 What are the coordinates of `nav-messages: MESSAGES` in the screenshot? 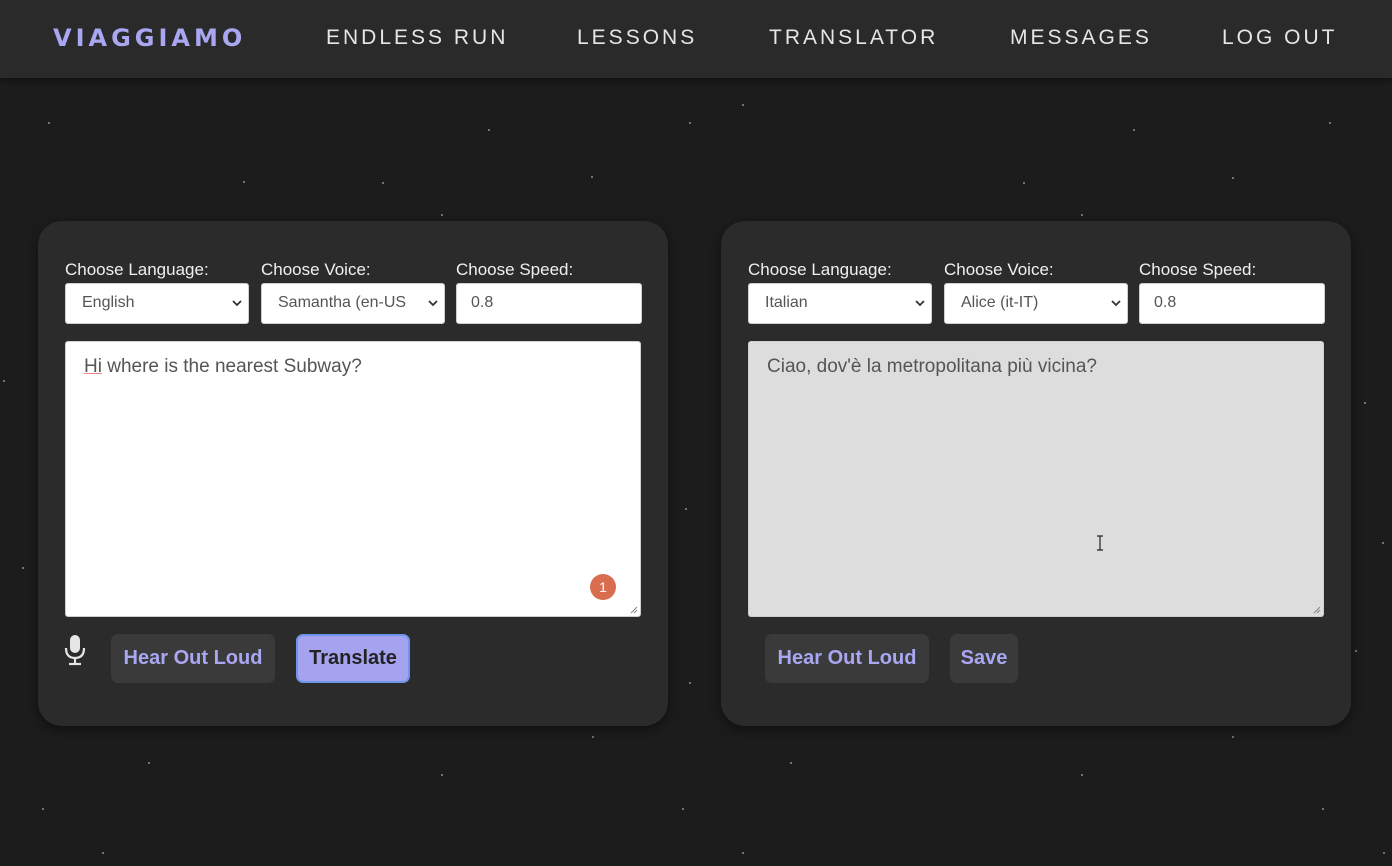 It's located at (1081, 38).